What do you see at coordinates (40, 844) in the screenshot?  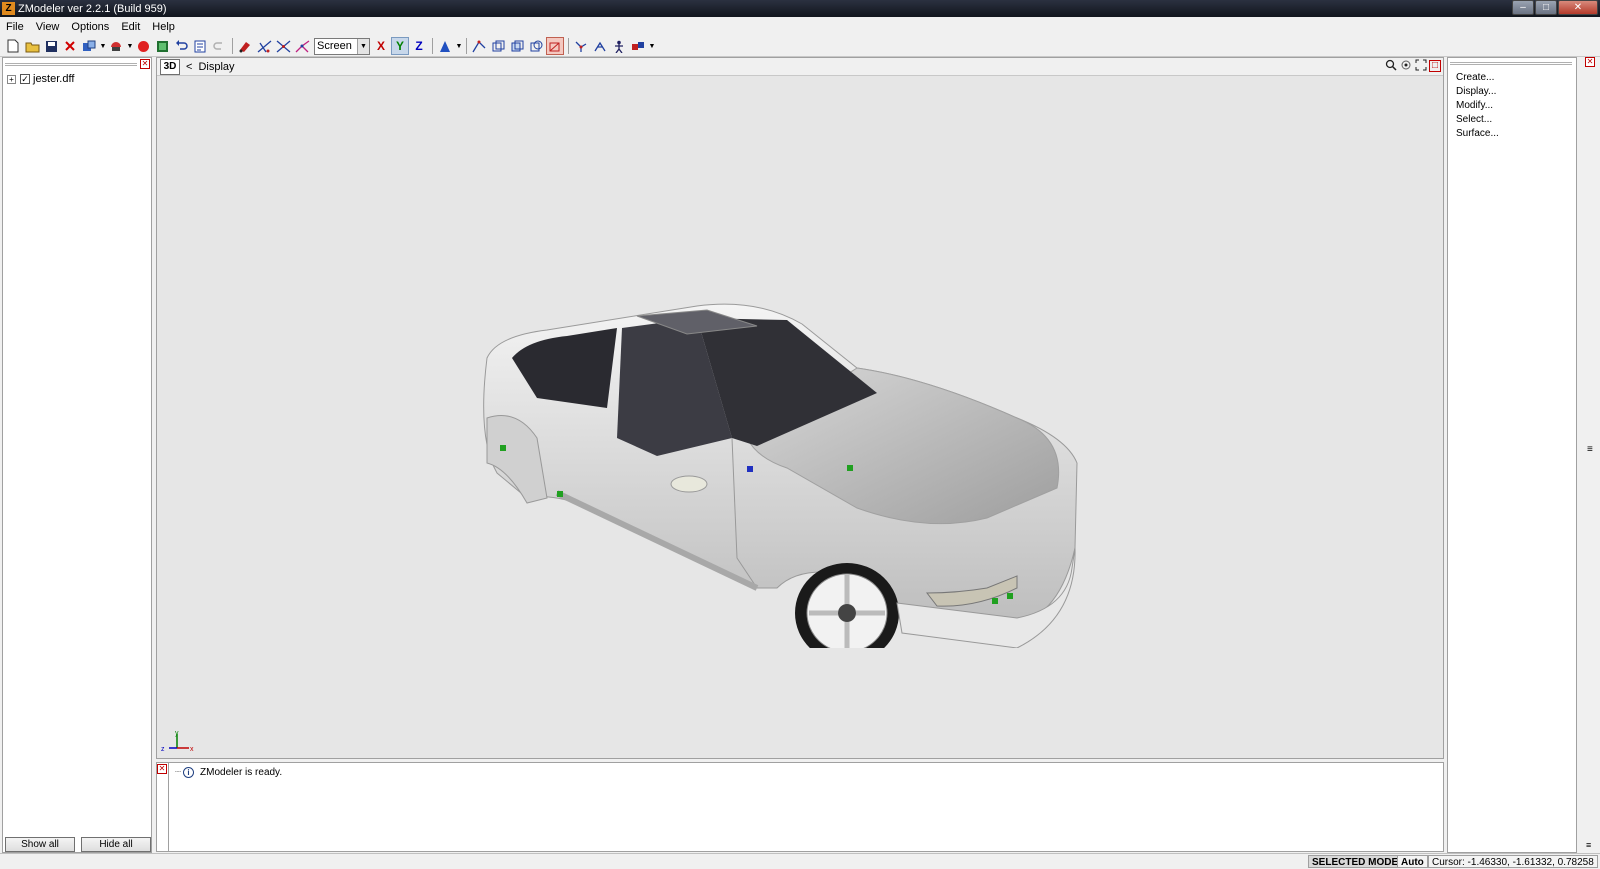 I see `show-all-button: Show all` at bounding box center [40, 844].